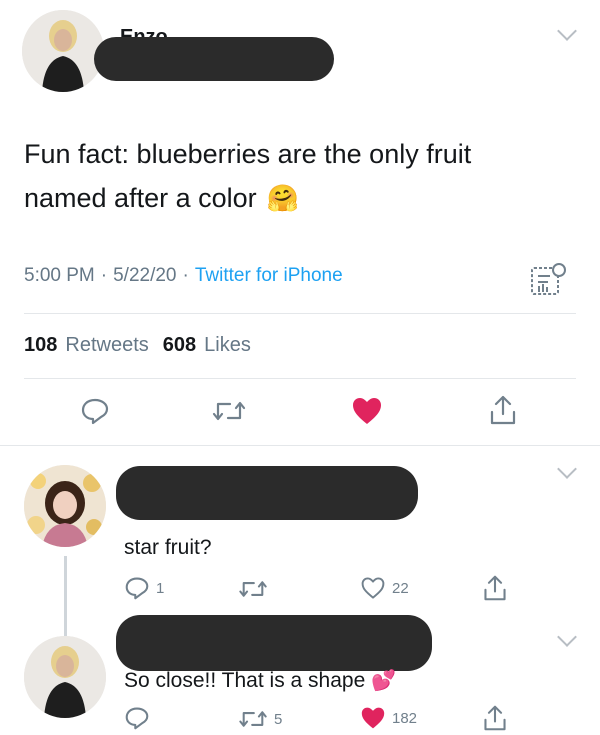 The width and height of the screenshot is (600, 735). I want to click on reply-2-like-count: 182, so click(405, 718).